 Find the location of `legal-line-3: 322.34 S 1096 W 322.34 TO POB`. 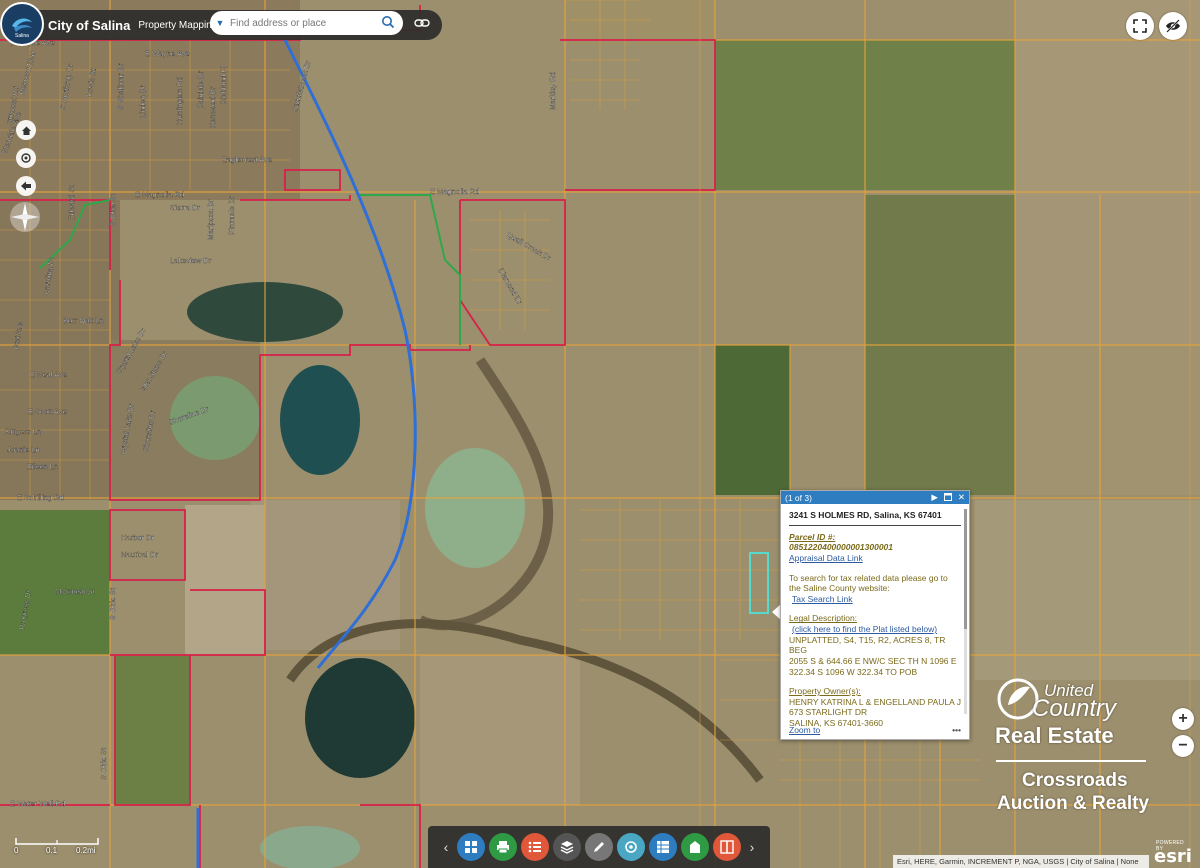

legal-line-3: 322.34 S 1096 W 322.34 TO POB is located at coordinates (853, 671).